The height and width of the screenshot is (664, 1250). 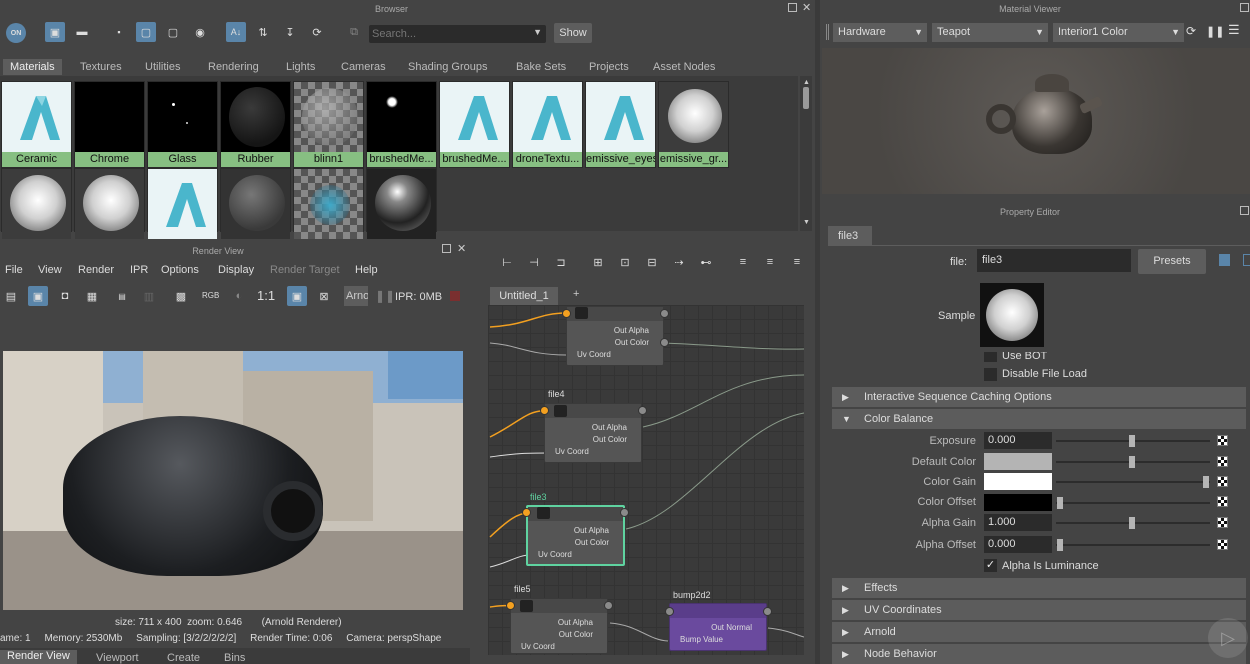 What do you see at coordinates (827, 32) in the screenshot?
I see `handle-icon` at bounding box center [827, 32].